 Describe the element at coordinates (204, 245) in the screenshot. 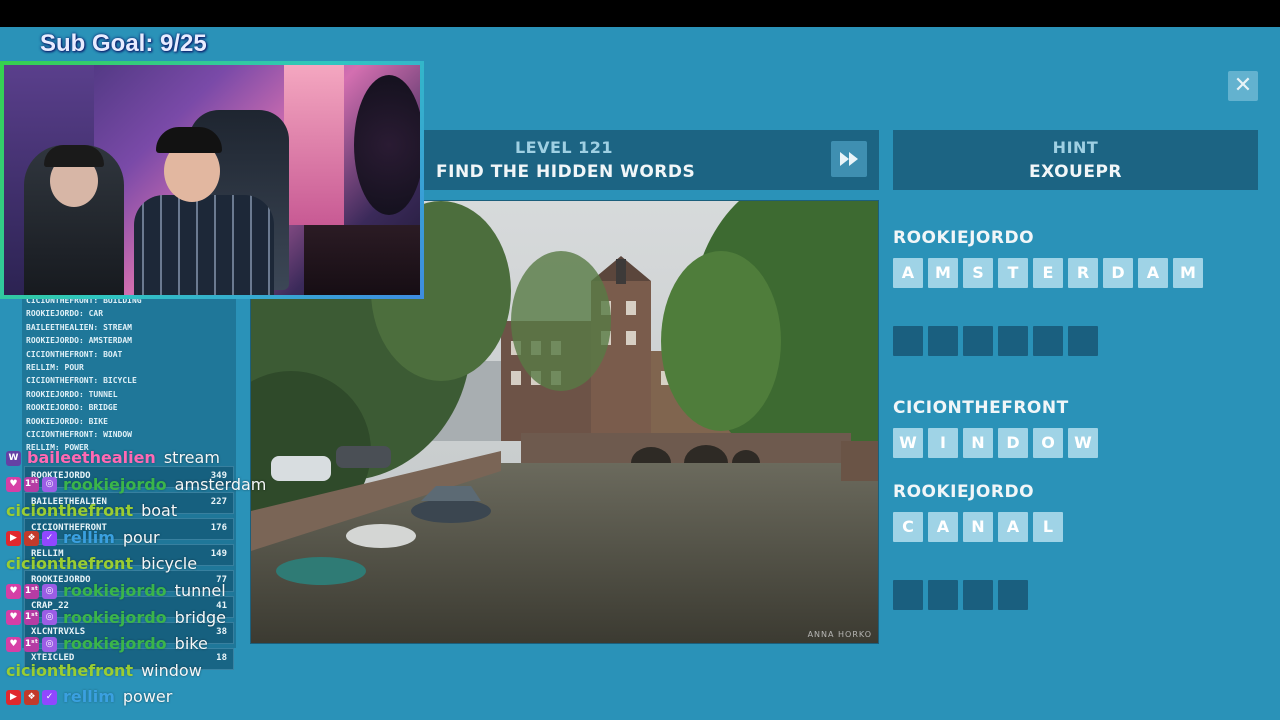

I see `webcam-person-right` at that location.